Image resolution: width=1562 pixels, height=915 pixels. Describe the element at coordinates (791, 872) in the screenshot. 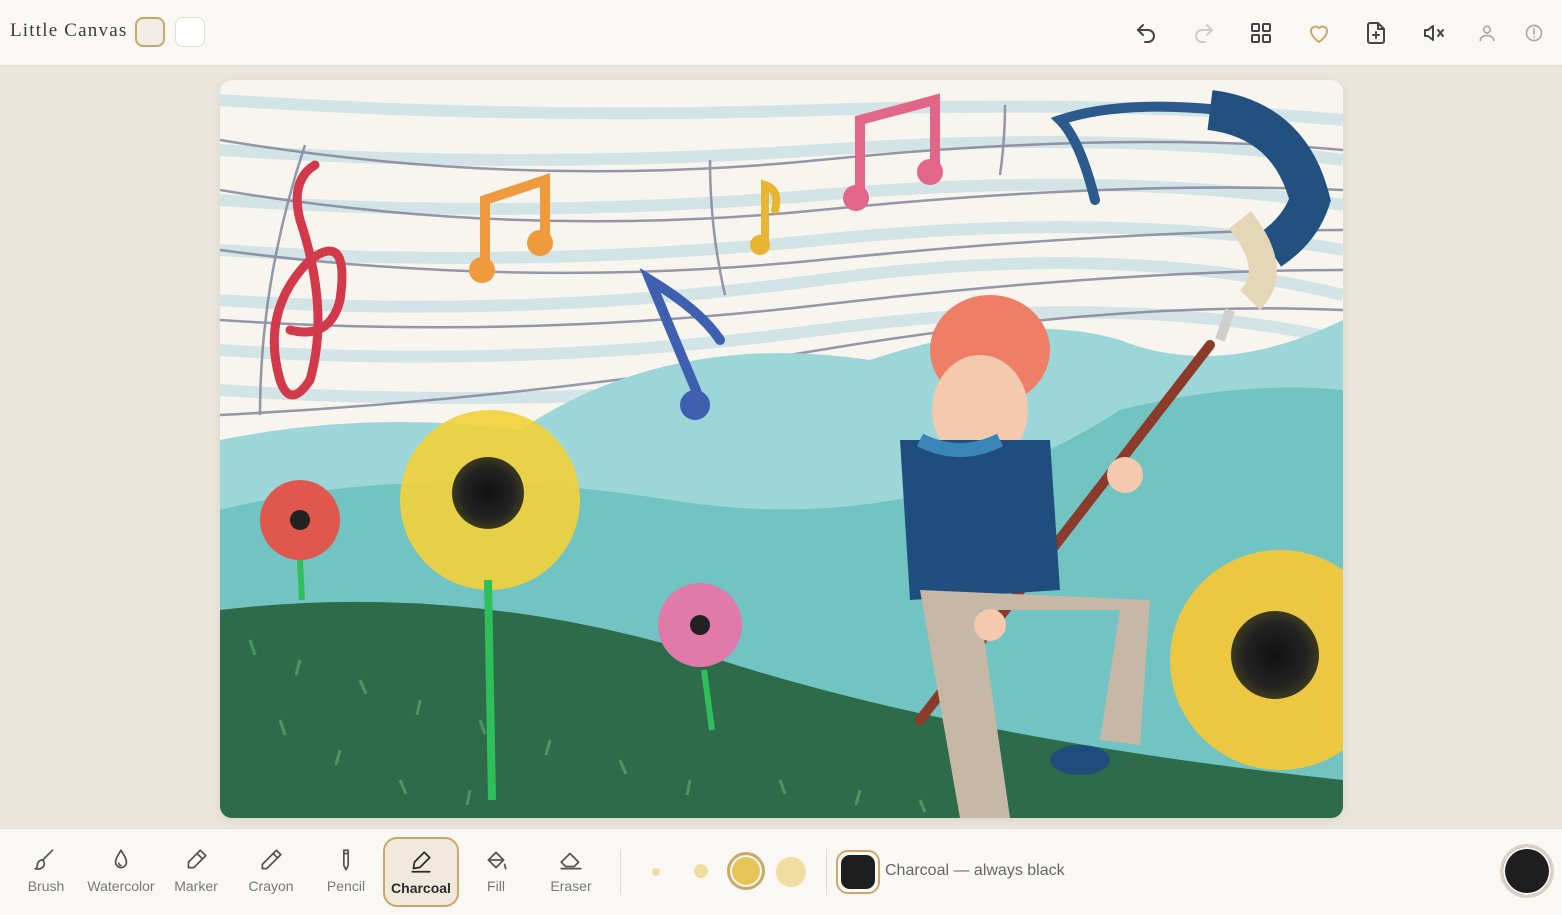

I see `brush-size-l` at that location.